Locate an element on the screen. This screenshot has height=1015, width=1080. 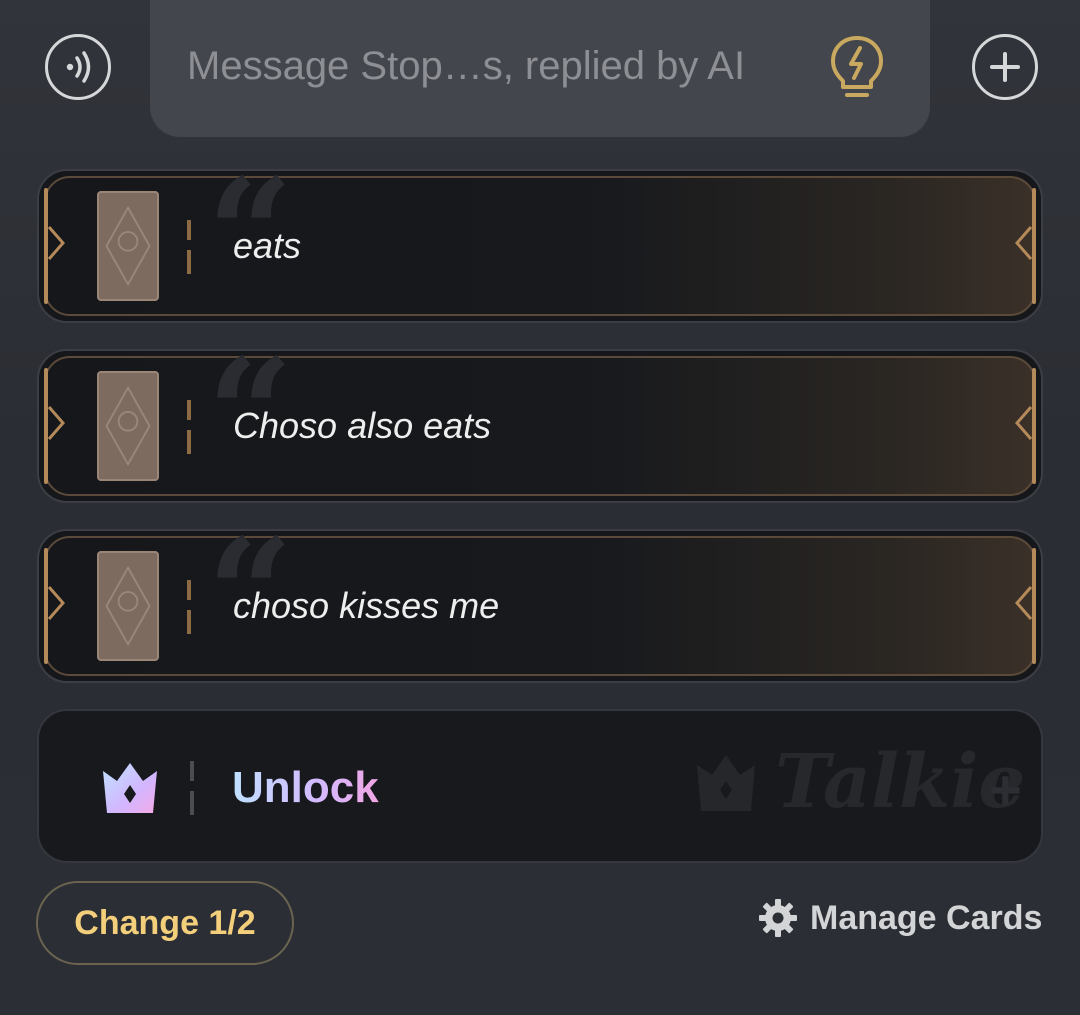
gear-icon is located at coordinates (778, 918).